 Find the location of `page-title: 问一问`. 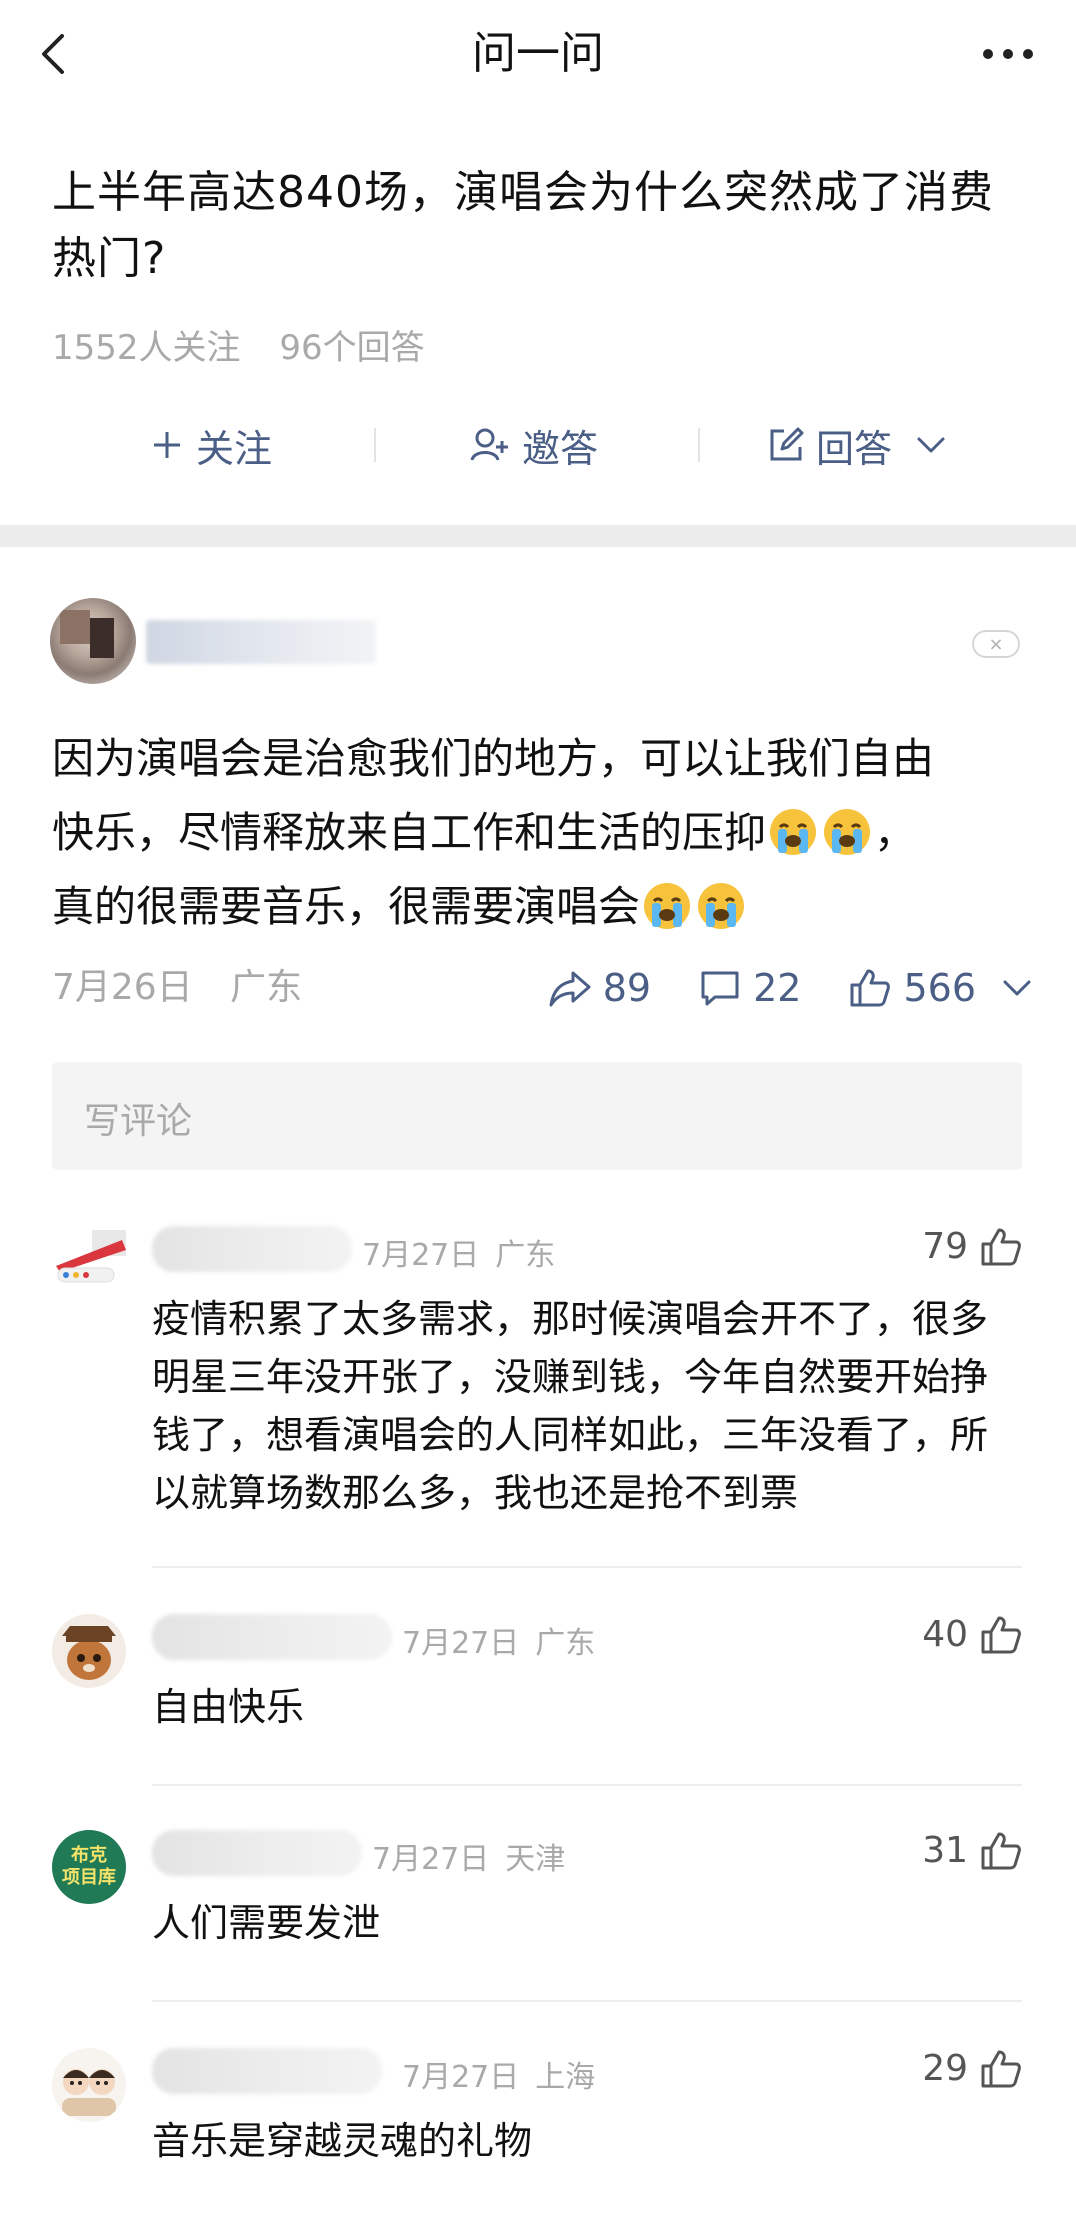

page-title: 问一问 is located at coordinates (538, 53).